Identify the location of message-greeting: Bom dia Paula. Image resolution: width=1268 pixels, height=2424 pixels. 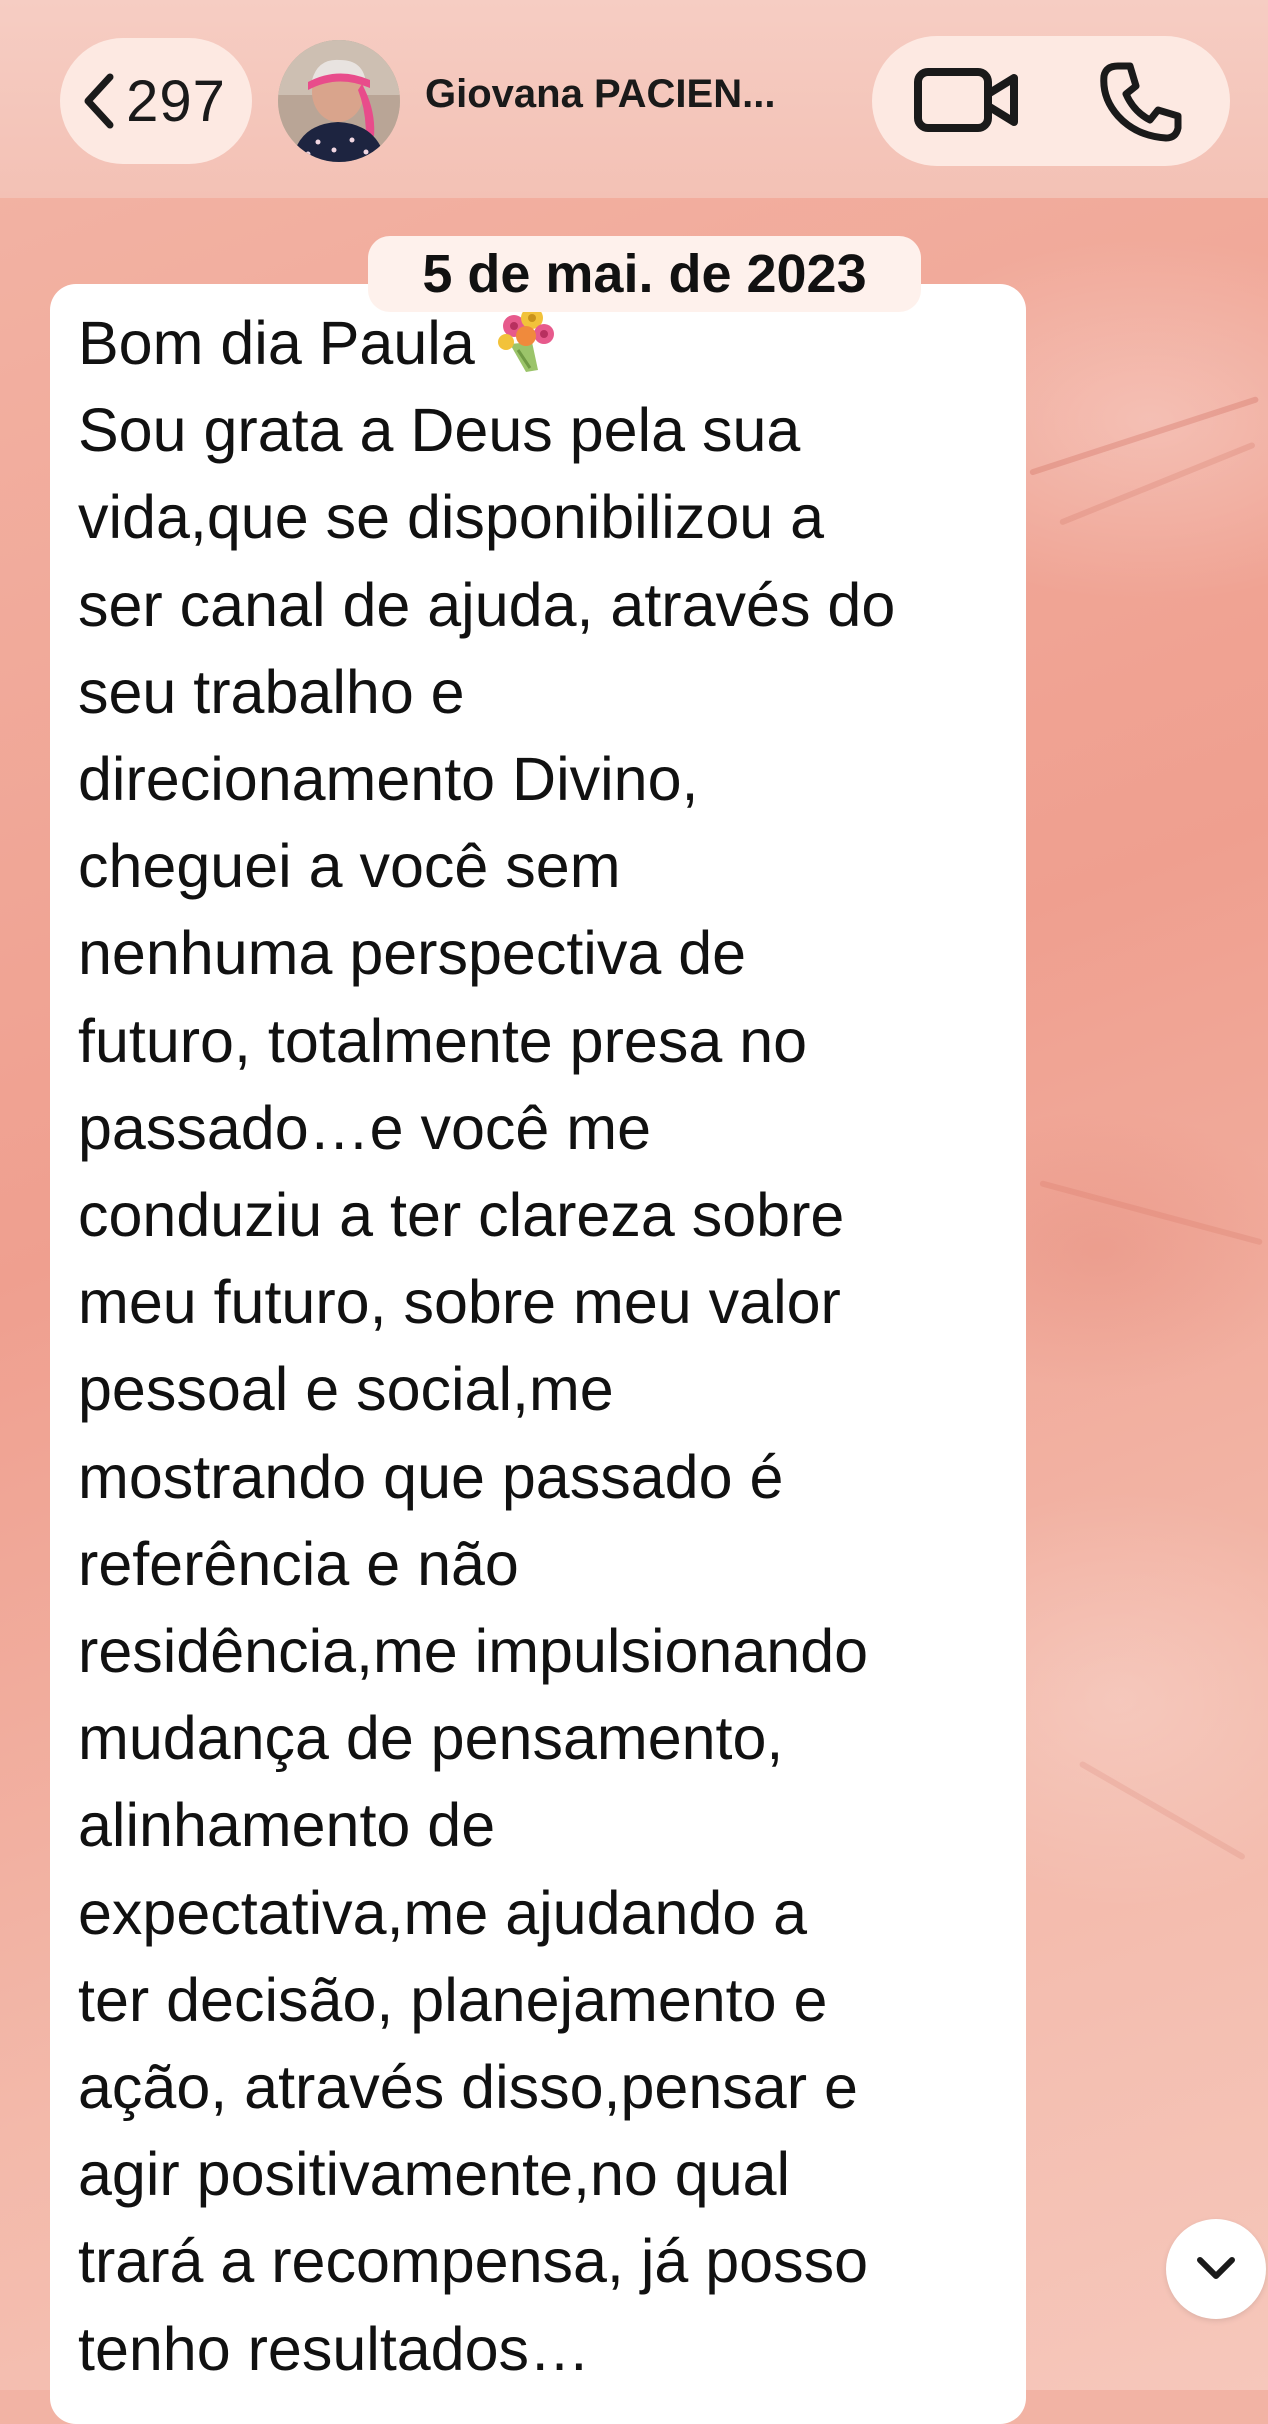
(285, 343).